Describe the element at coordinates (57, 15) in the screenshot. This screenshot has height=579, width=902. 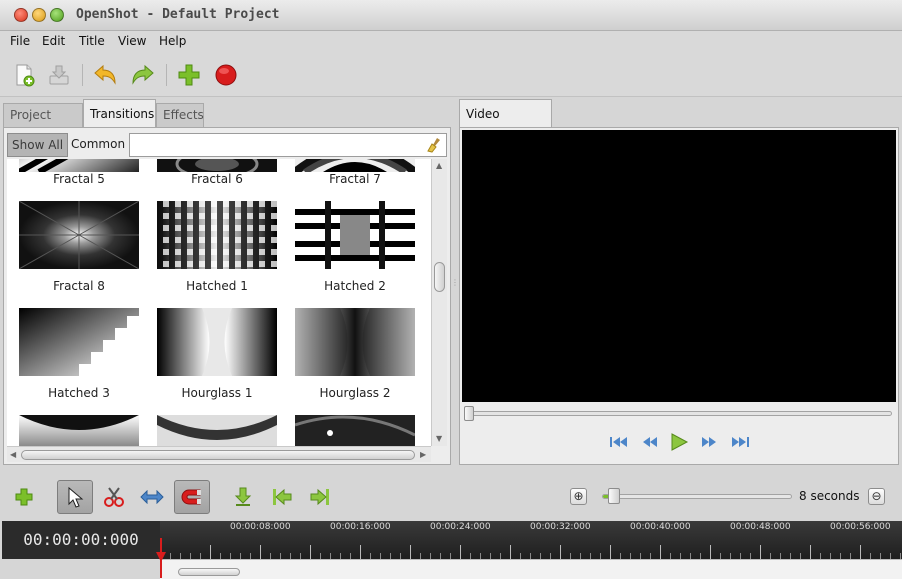
I see `maximize-window-button` at that location.